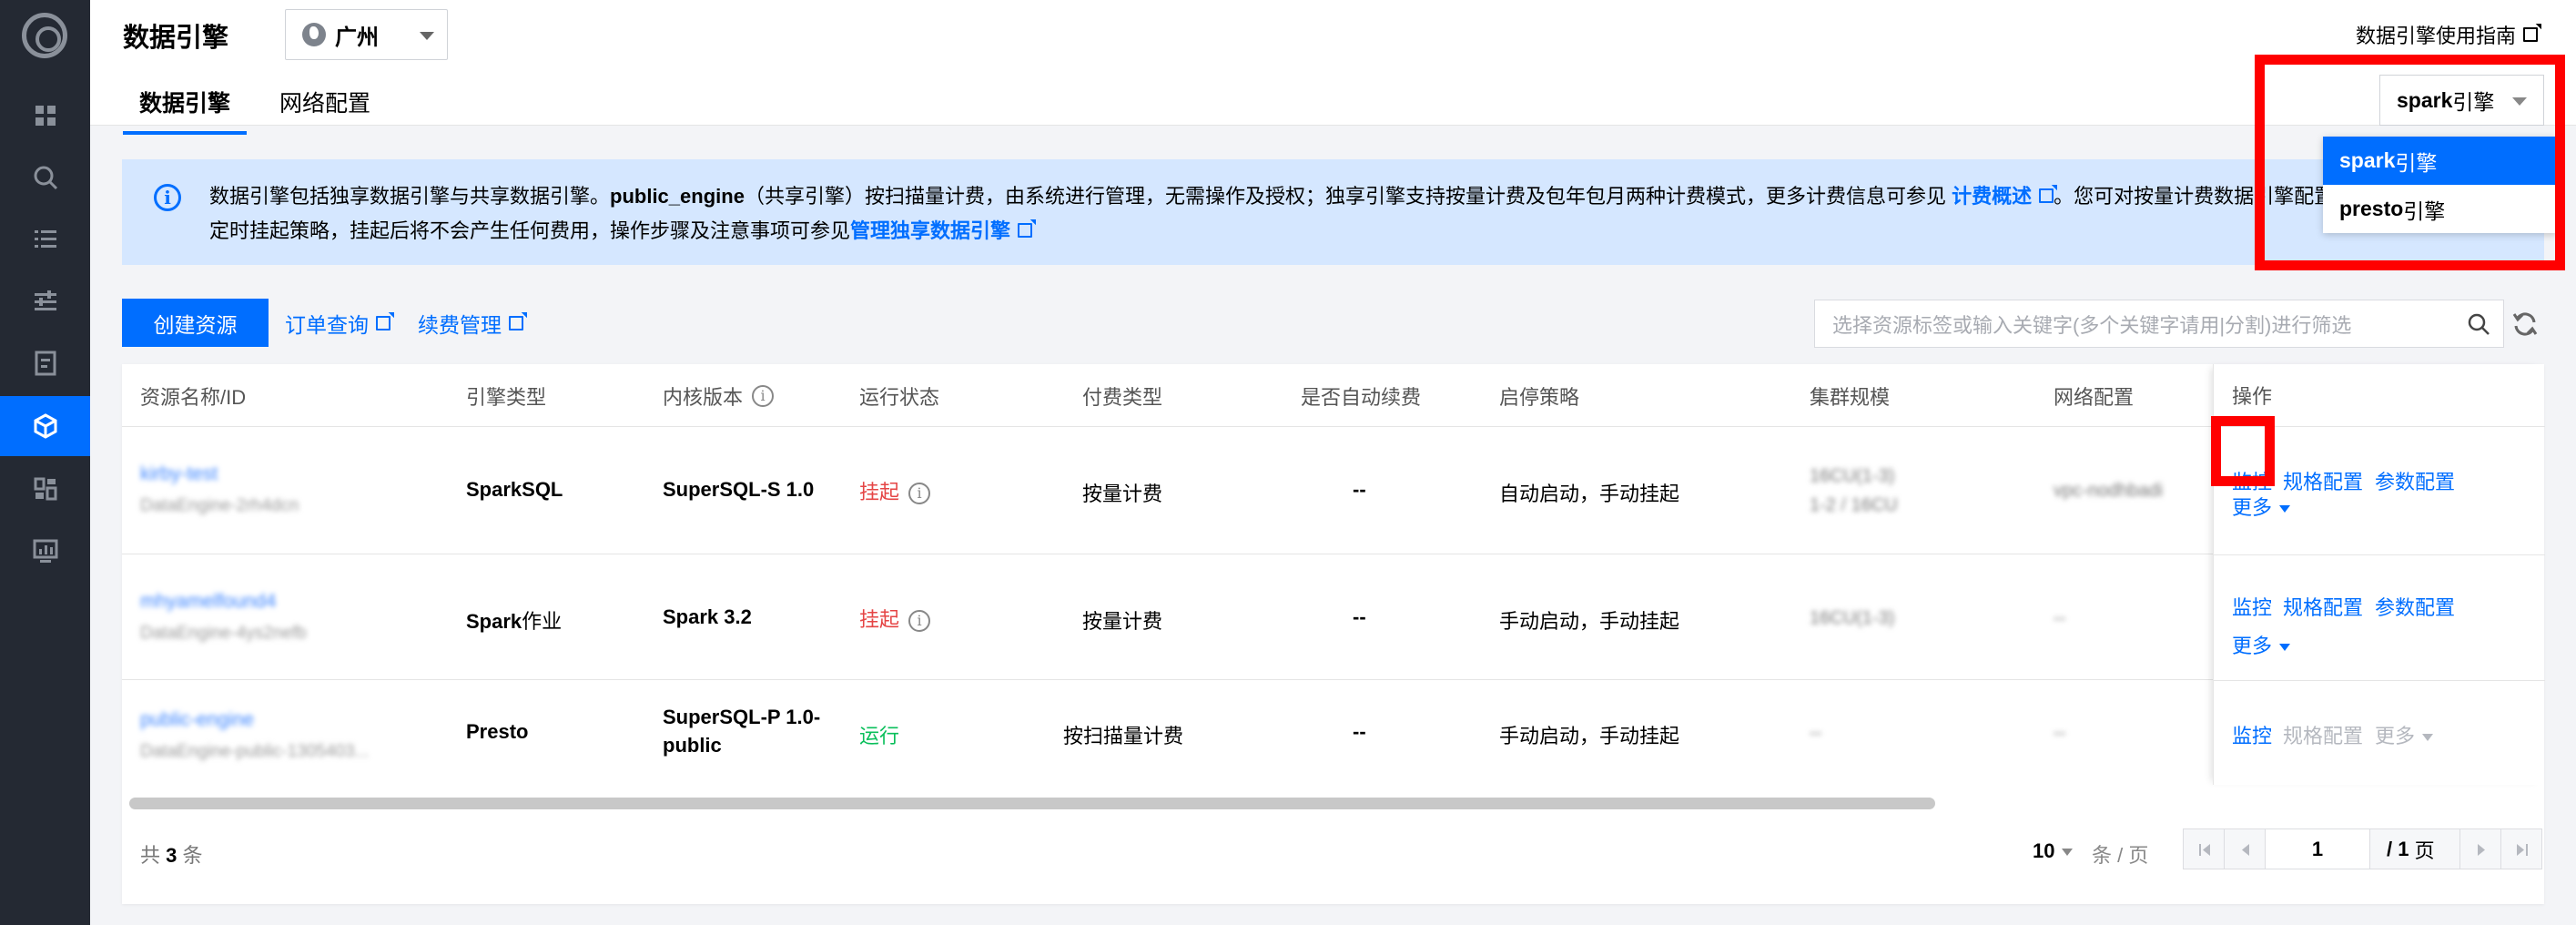  What do you see at coordinates (1359, 732) in the screenshot?
I see `auto-renew: --` at bounding box center [1359, 732].